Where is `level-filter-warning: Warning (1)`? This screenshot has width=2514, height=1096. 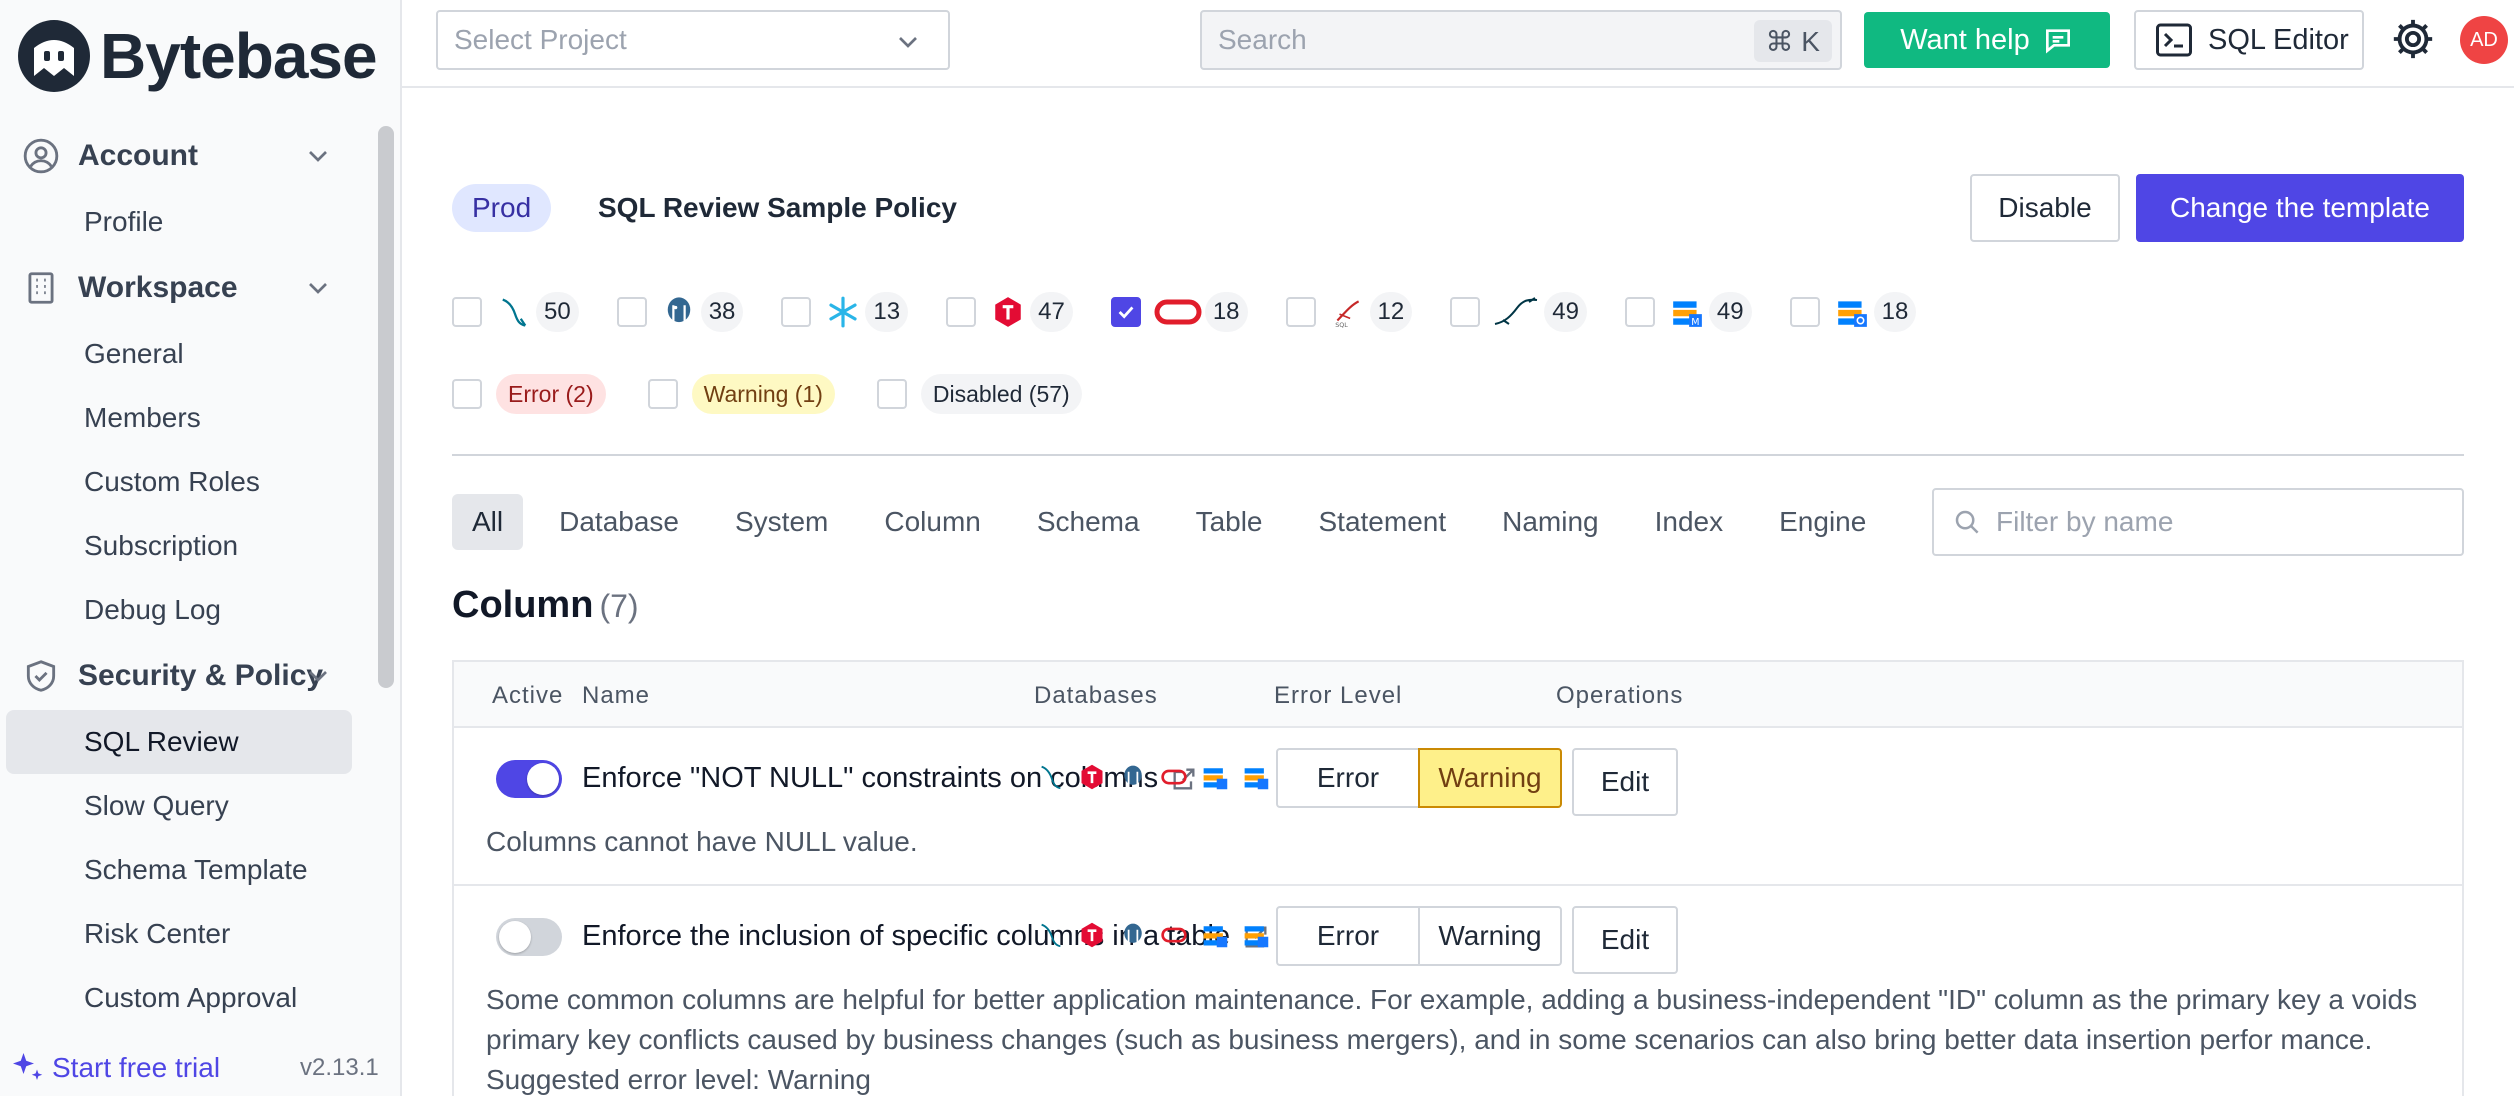 level-filter-warning: Warning (1) is located at coordinates (741, 394).